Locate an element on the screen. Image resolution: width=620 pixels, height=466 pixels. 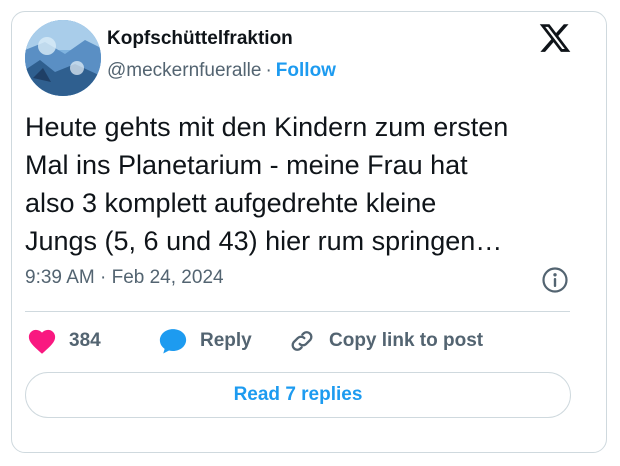
avatar is located at coordinates (63, 58).